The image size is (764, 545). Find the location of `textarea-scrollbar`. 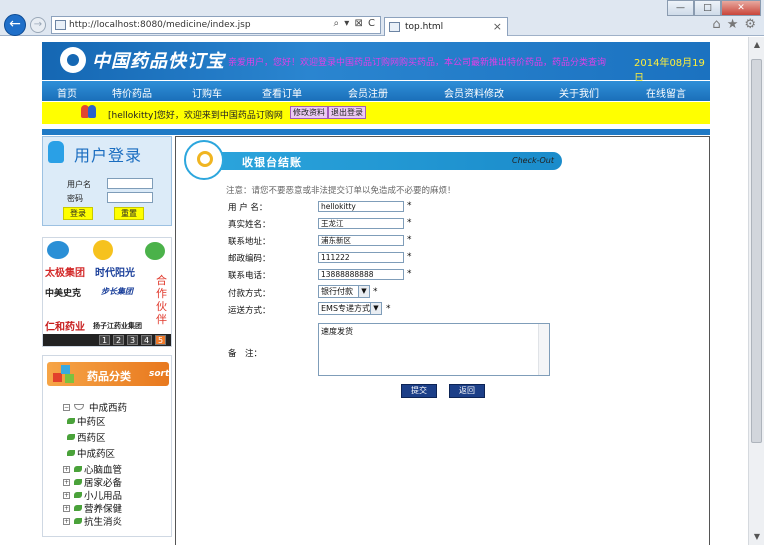

textarea-scrollbar is located at coordinates (543, 349).